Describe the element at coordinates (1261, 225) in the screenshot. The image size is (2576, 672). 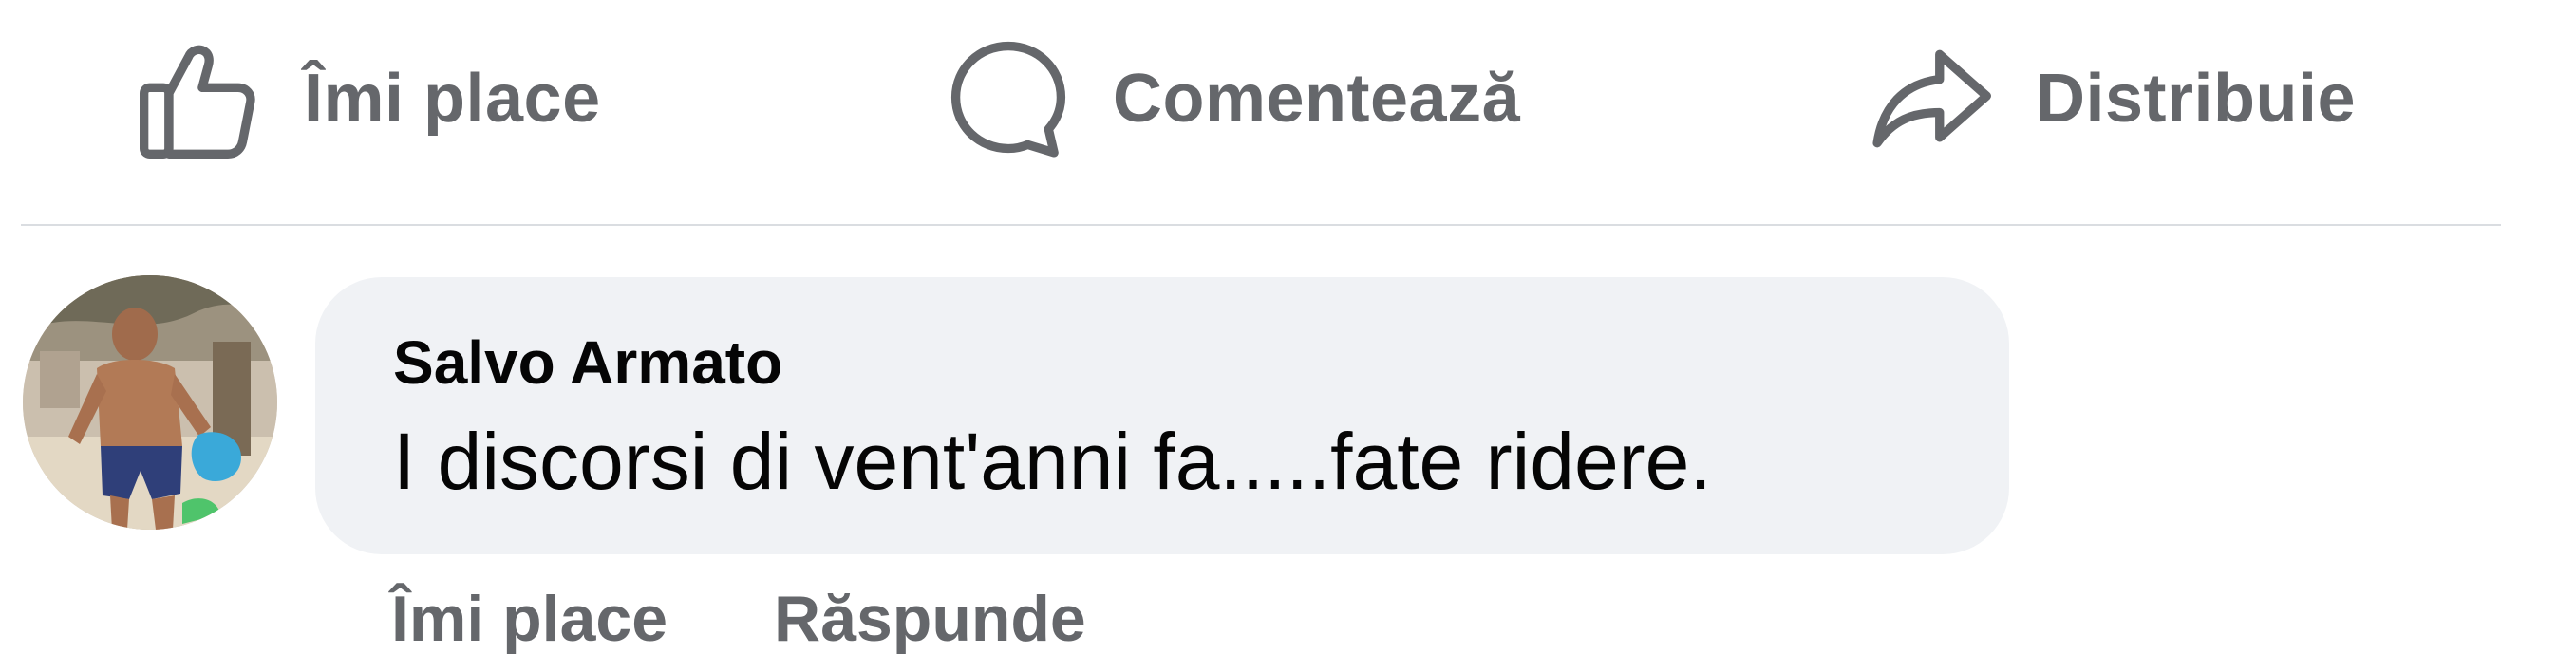
I see `divider` at that location.